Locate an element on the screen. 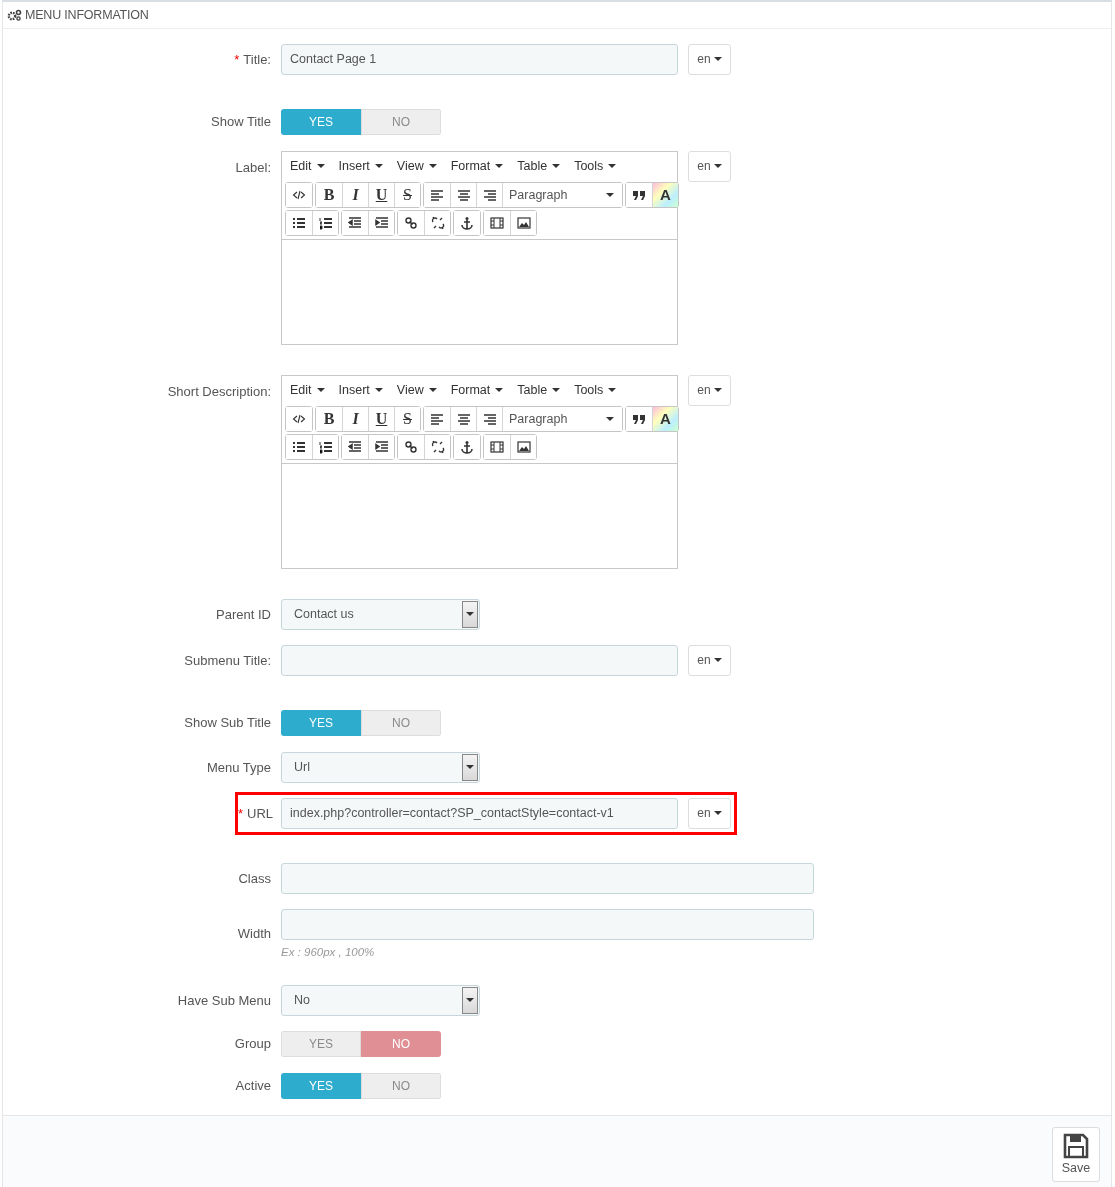 The width and height of the screenshot is (1115, 1187). field-label: Class is located at coordinates (254, 878).